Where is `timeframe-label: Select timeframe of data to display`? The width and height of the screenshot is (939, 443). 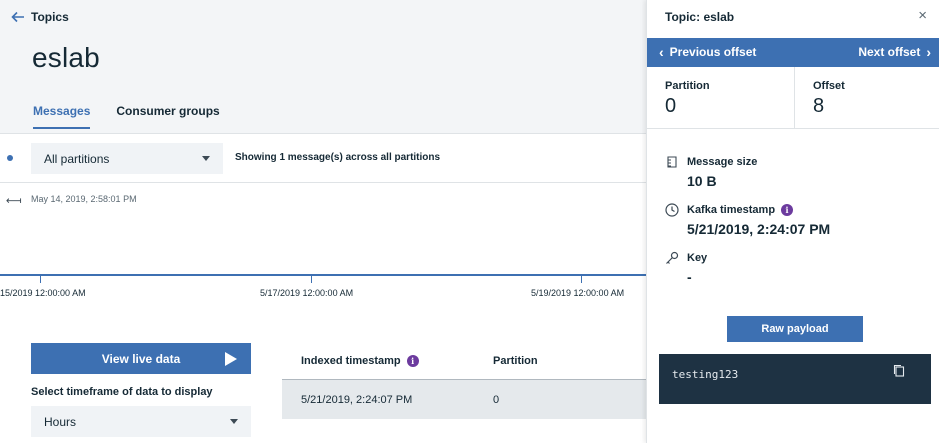 timeframe-label: Select timeframe of data to display is located at coordinates (122, 392).